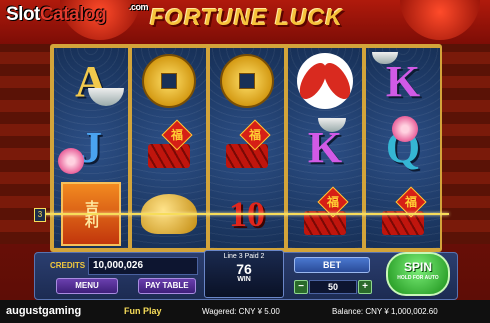  Describe the element at coordinates (365, 287) in the screenshot. I see `bet-increase-button: +` at that location.